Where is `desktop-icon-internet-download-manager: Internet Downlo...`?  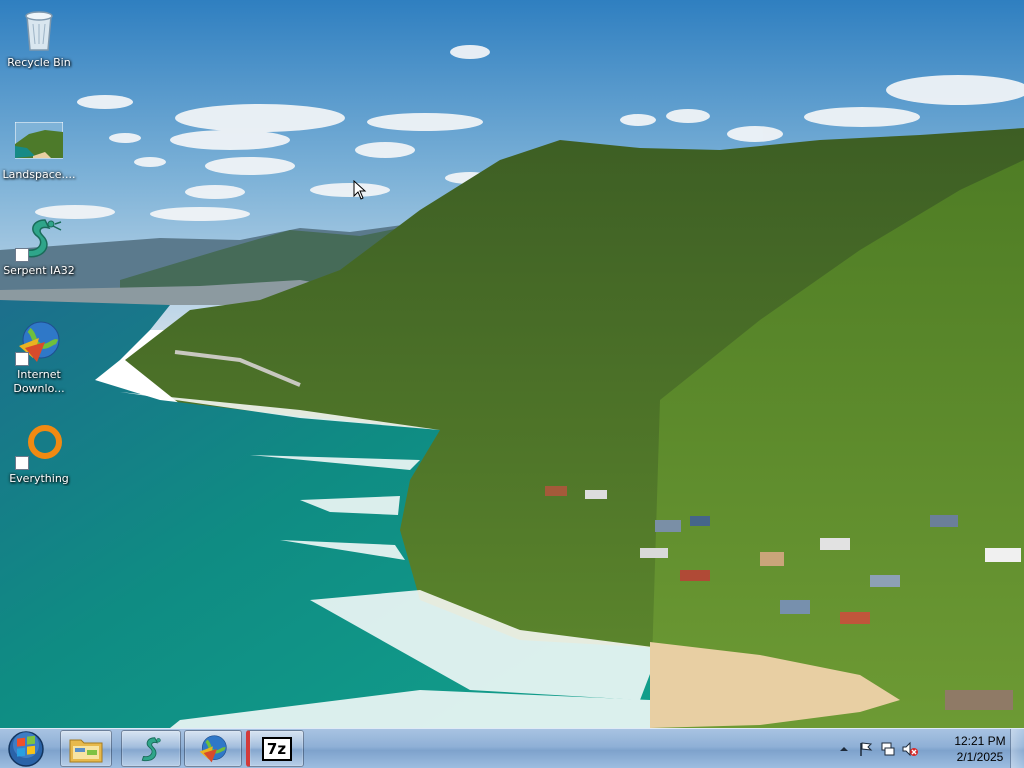 desktop-icon-internet-download-manager: Internet Downlo... is located at coordinates (39, 357).